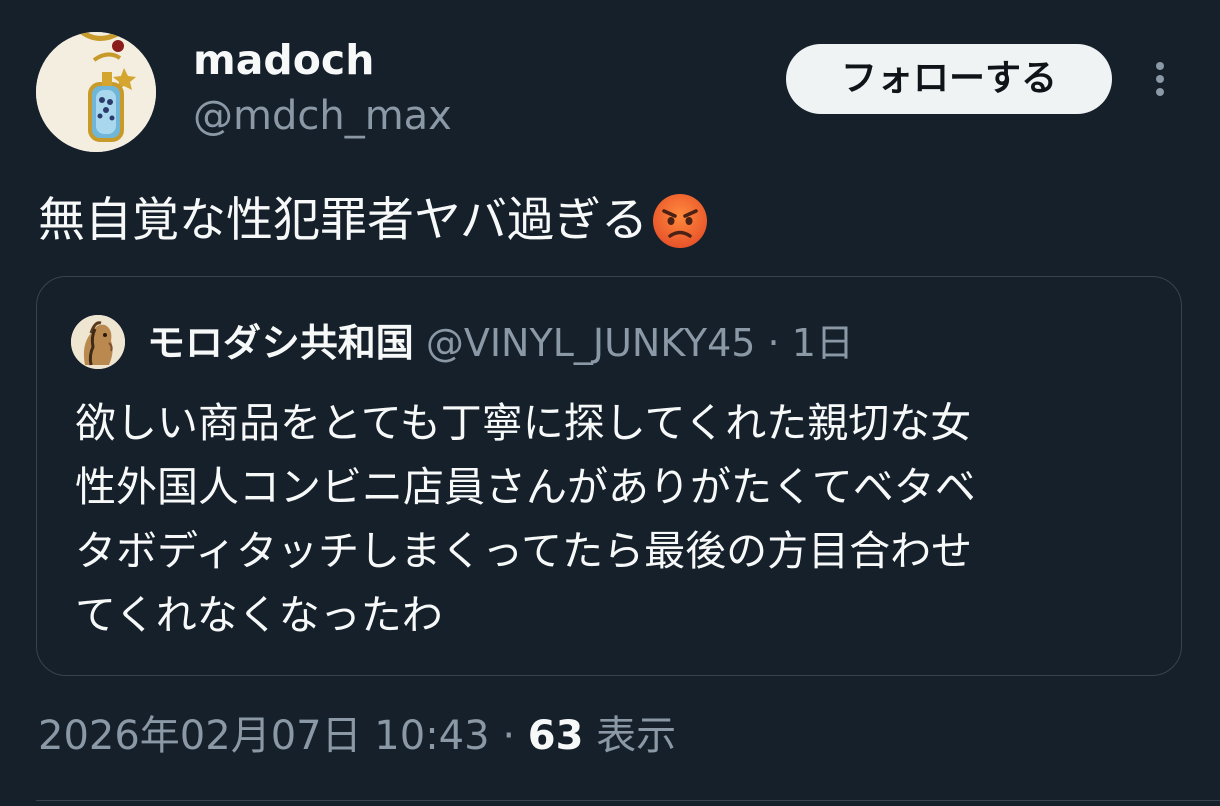  Describe the element at coordinates (523, 423) in the screenshot. I see `quote-text-line: 欲しい商品をとても丁寧に探してくれた親切な女` at that location.